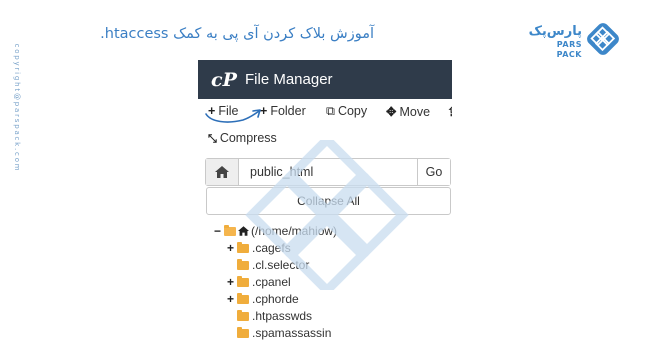 The height and width of the screenshot is (347, 650). I want to click on home-button, so click(222, 172).